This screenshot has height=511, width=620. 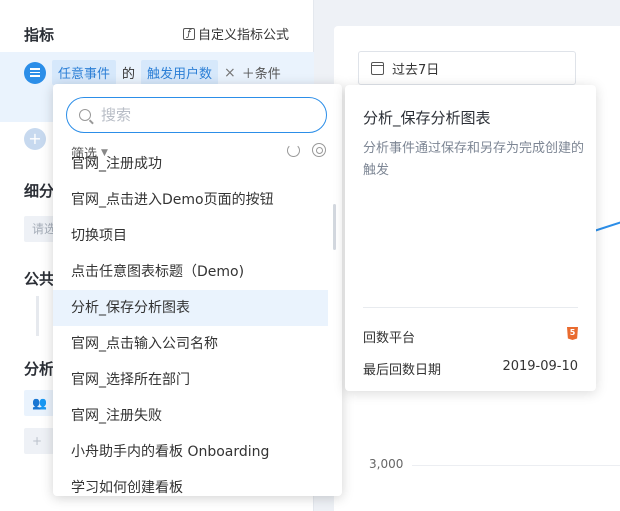 I want to click on custom-formula-link: ƒ 自定义指标公式, so click(x=235, y=33).